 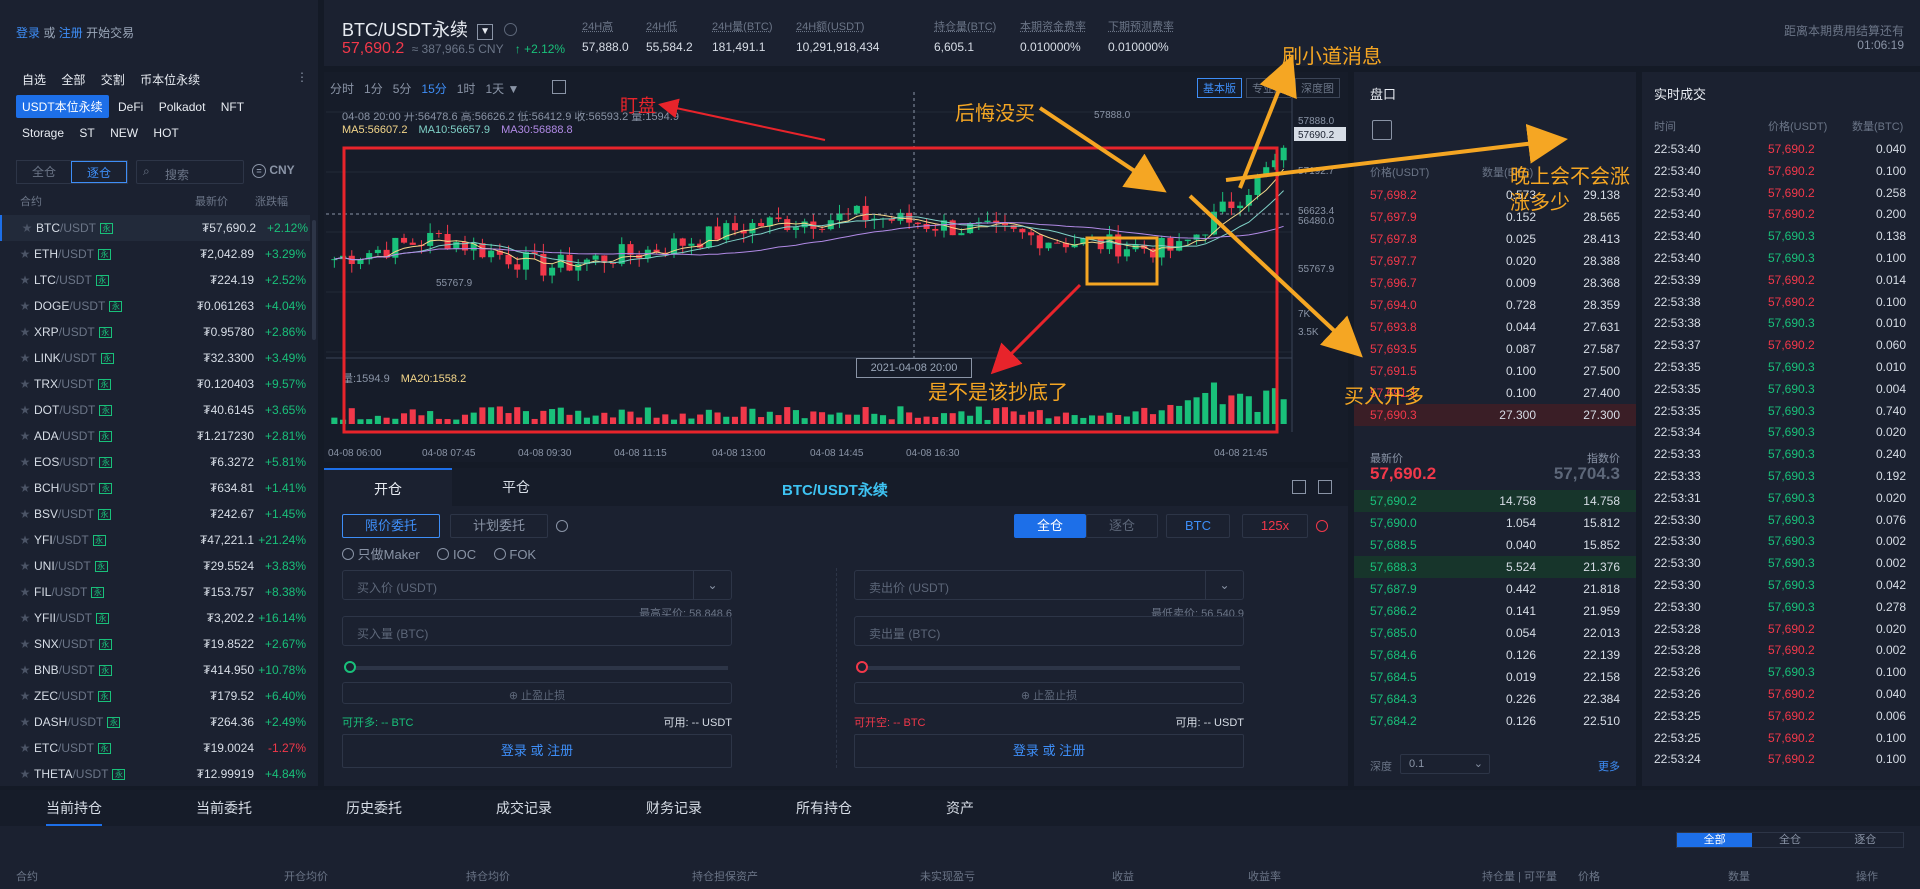 What do you see at coordinates (1495, 349) in the screenshot?
I see `ask-row: 57,693.5 0.087 27.587` at bounding box center [1495, 349].